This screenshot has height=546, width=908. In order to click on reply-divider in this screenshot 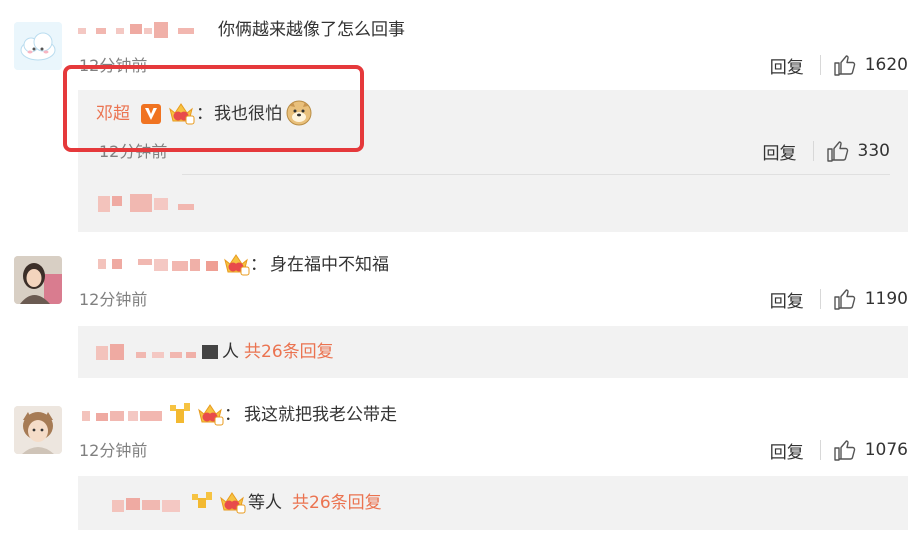, I will do `click(536, 174)`.